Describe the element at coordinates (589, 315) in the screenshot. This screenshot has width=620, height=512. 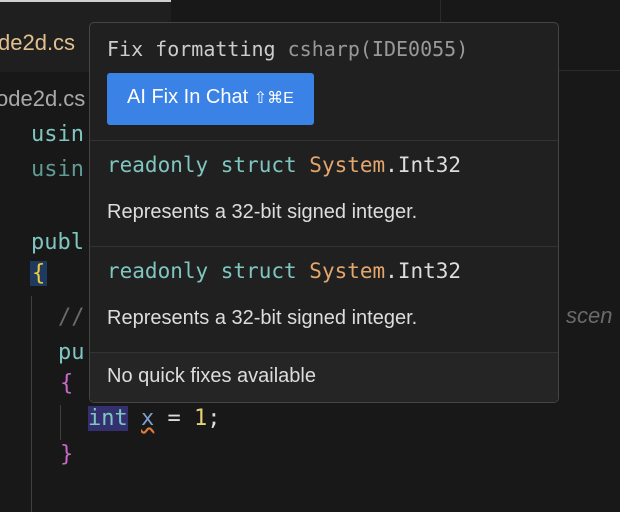
I see `code-comment-tail: scen` at that location.